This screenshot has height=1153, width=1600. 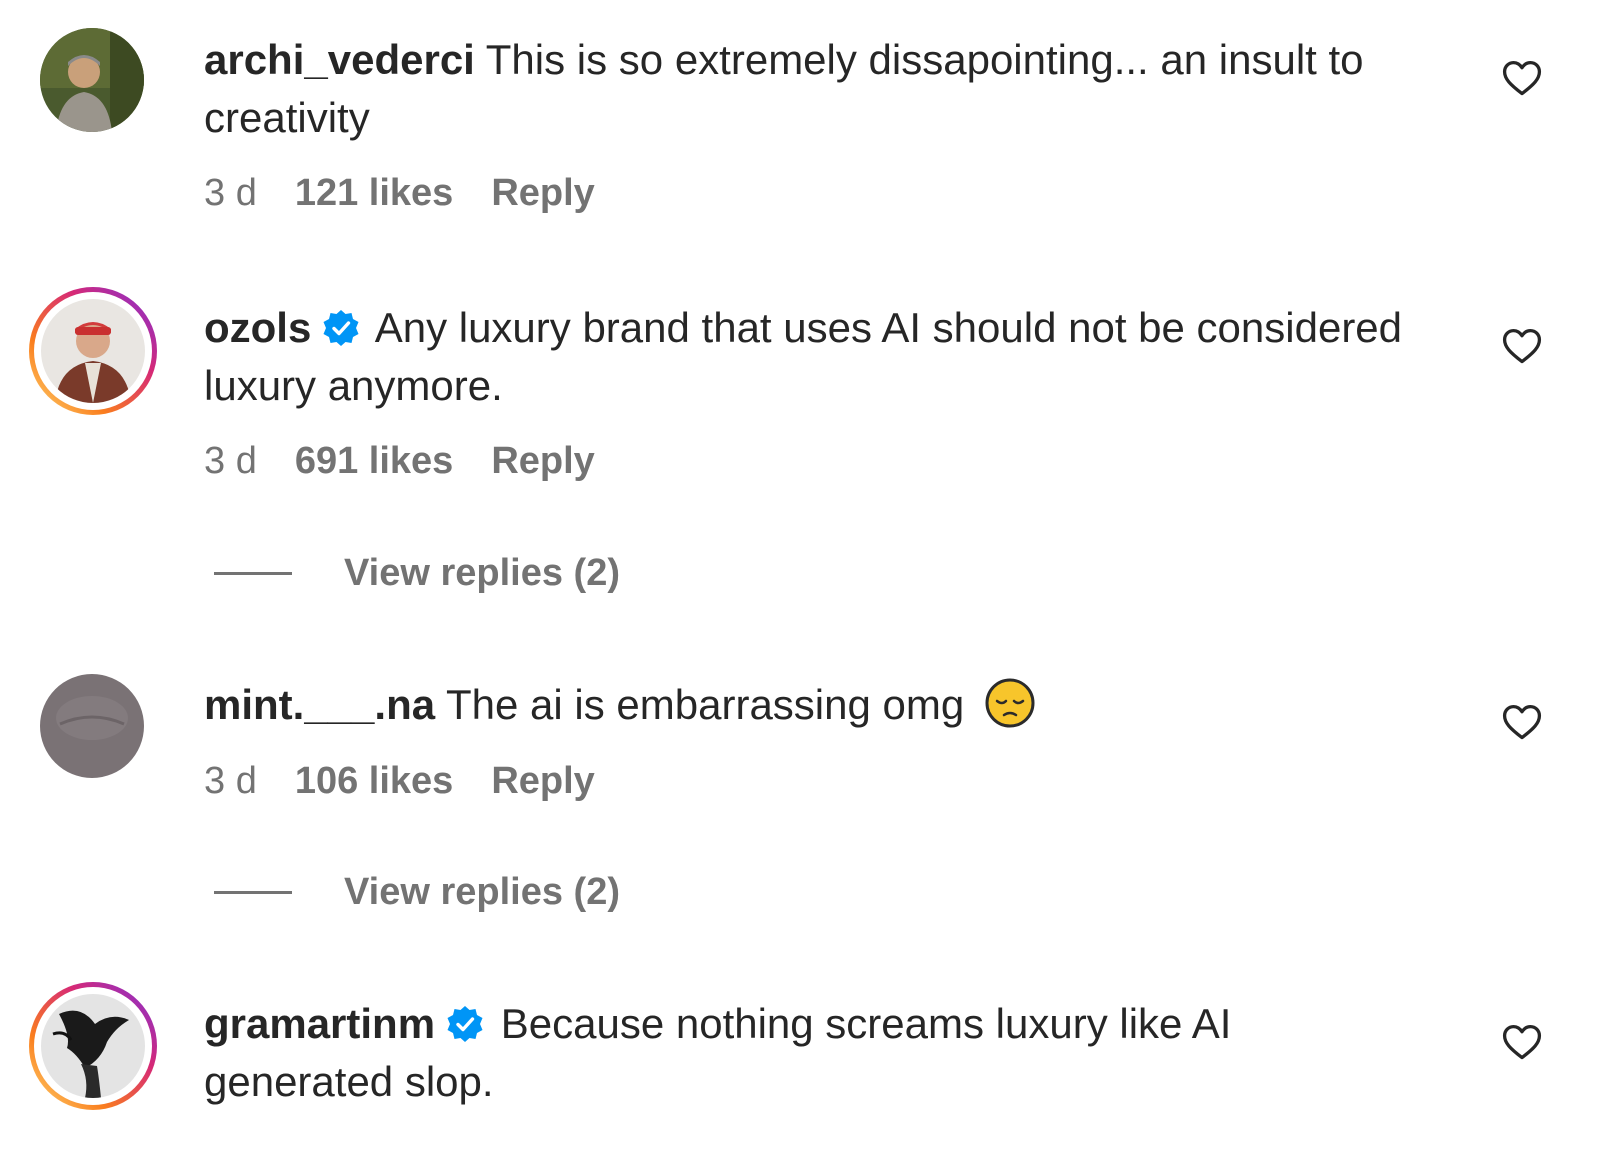 I want to click on comment-username: gramartinm, so click(x=319, y=1023).